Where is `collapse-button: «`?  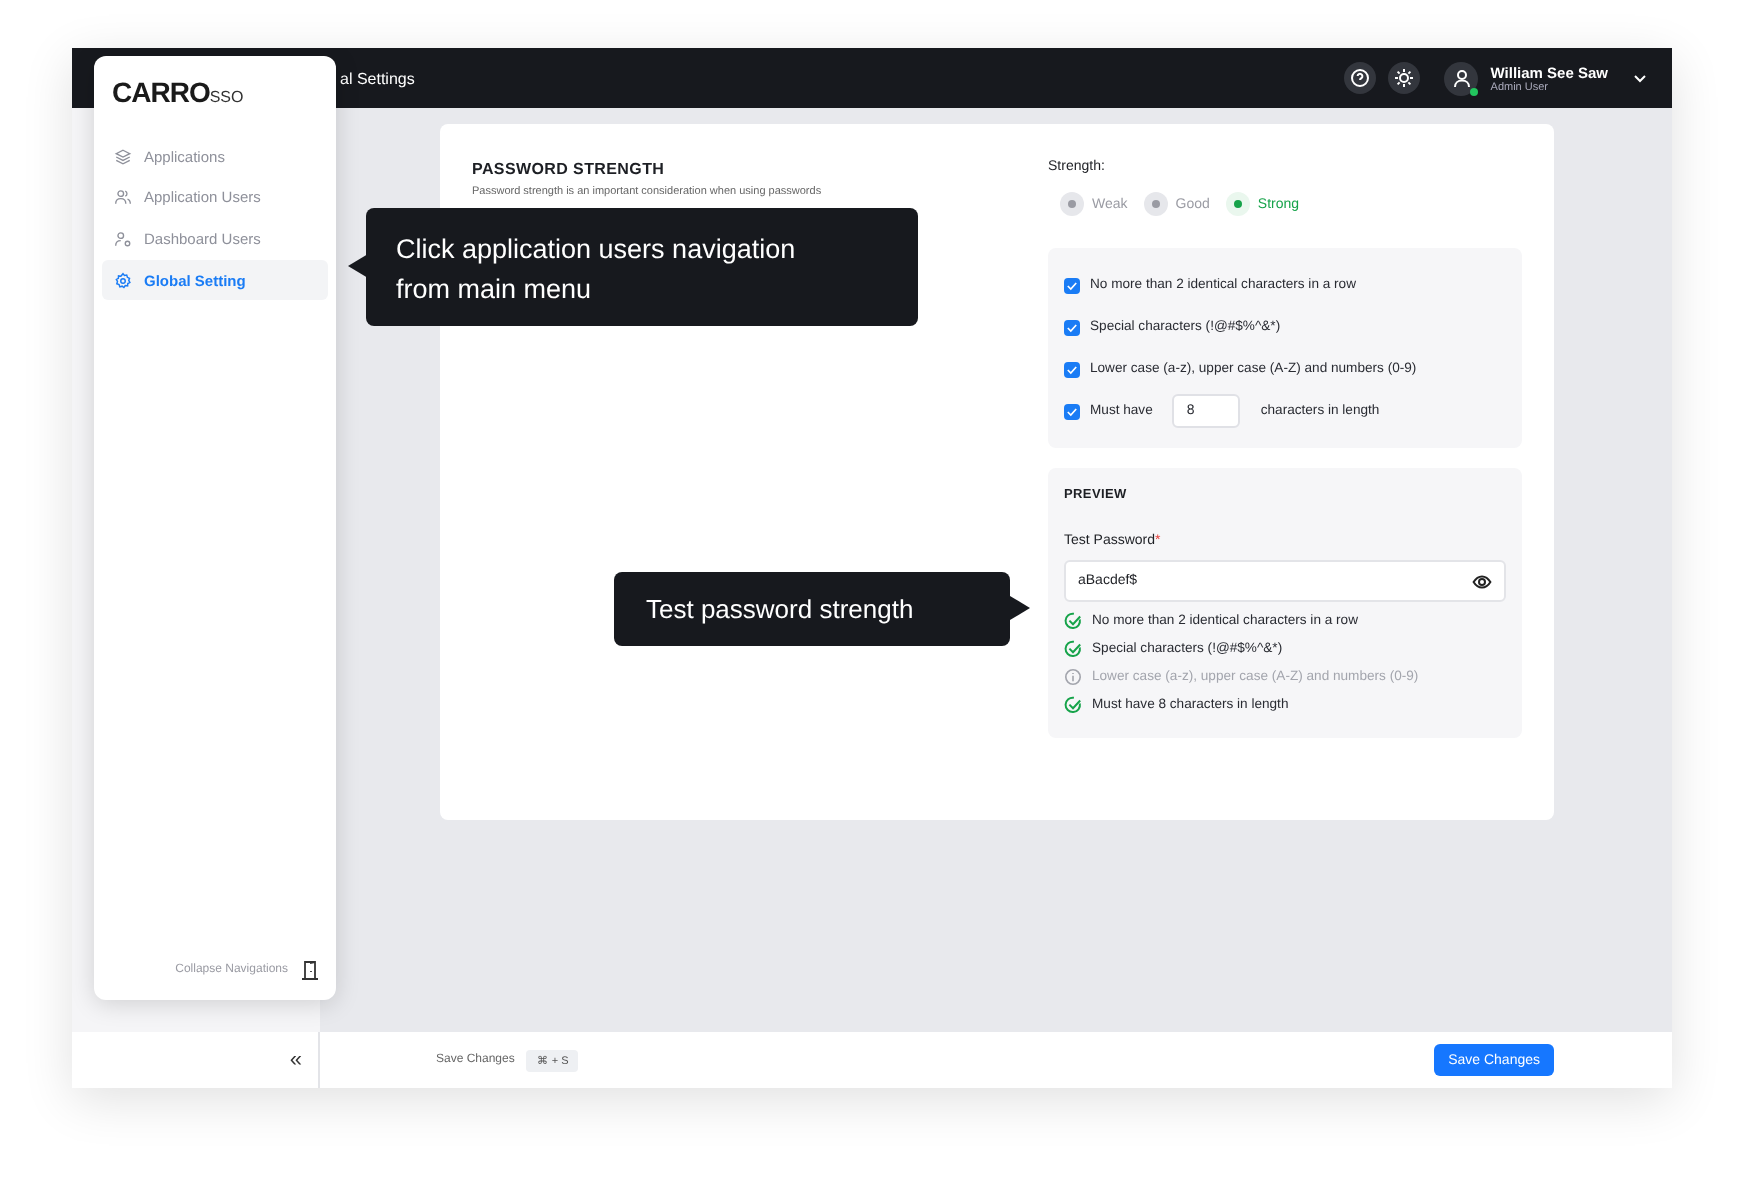 collapse-button: « is located at coordinates (295, 1060).